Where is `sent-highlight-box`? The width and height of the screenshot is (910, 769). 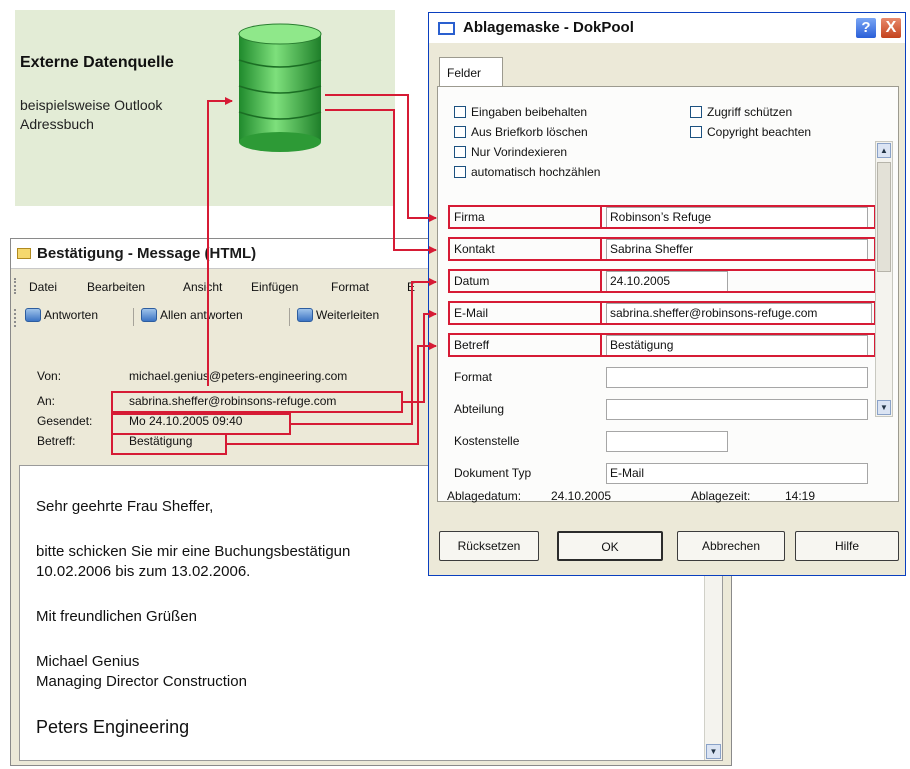
sent-highlight-box is located at coordinates (201, 424).